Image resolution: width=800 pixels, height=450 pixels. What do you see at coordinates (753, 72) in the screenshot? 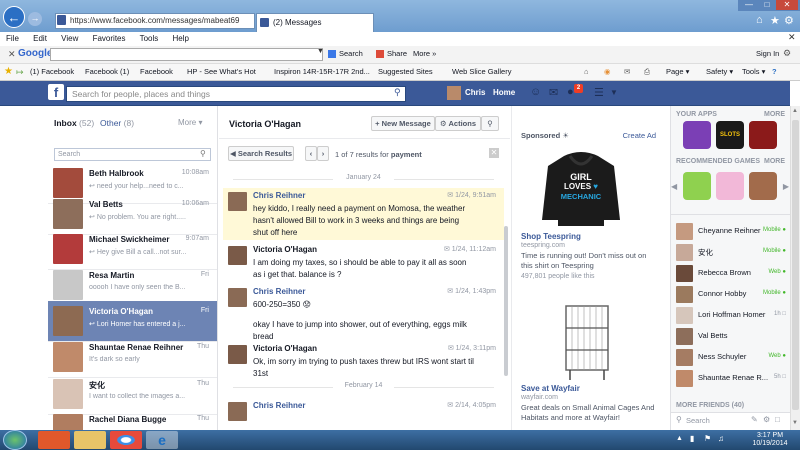
I see `tools-menu: Tools ▾` at bounding box center [753, 72].